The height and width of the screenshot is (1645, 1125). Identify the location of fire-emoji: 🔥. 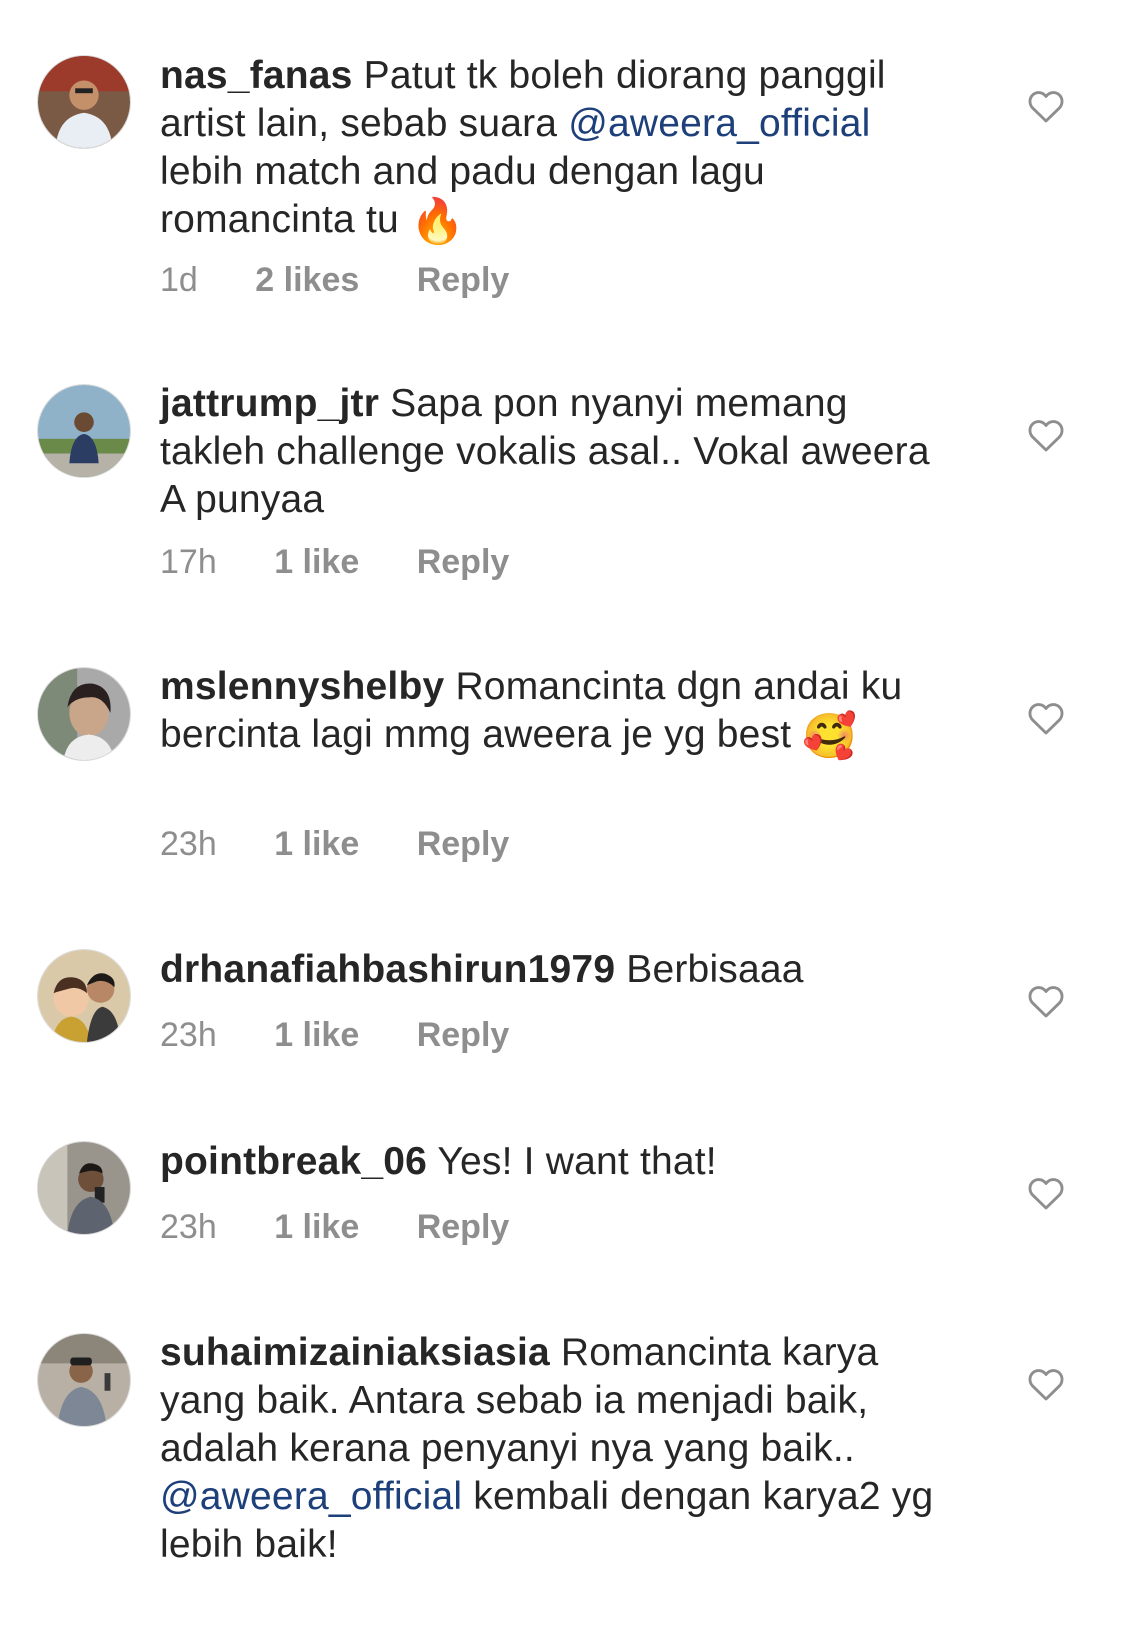
(437, 221).